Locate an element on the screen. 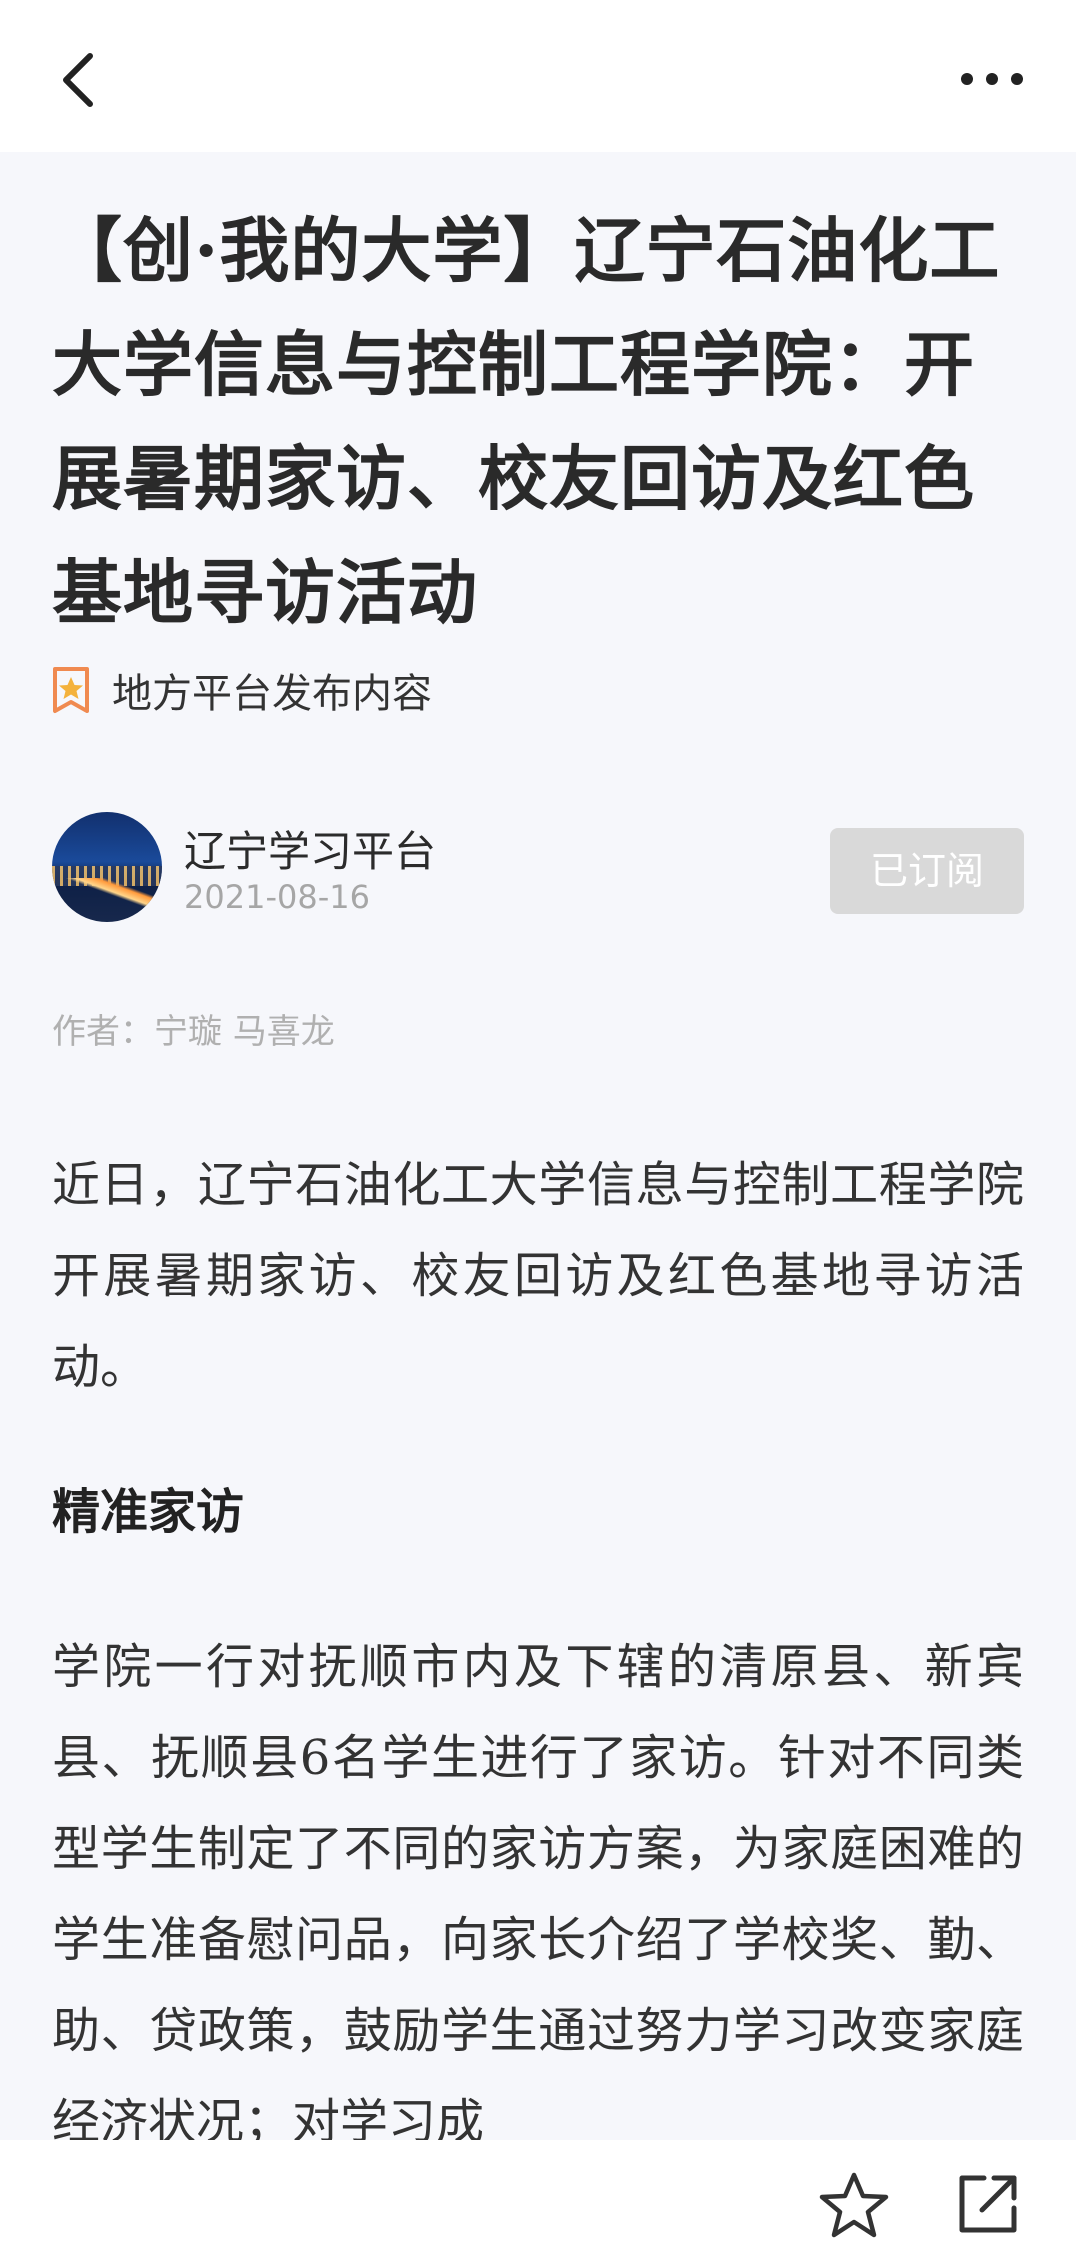 Image resolution: width=1076 pixels, height=2268 pixels. favorite-button is located at coordinates (854, 2205).